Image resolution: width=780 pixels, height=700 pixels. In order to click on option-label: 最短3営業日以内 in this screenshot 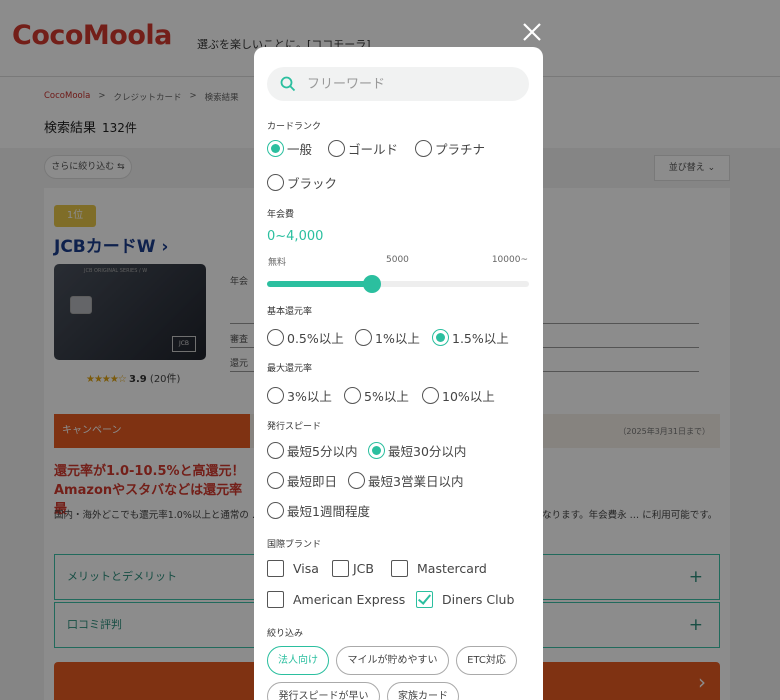, I will do `click(416, 481)`.